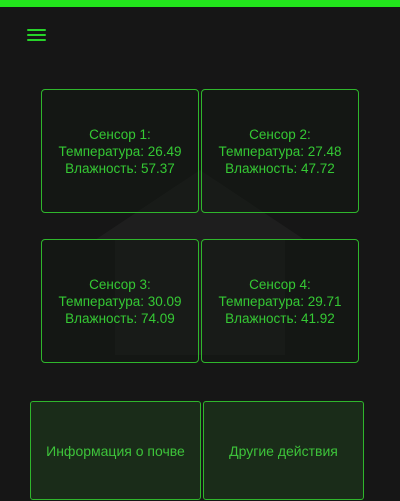 The image size is (400, 501). What do you see at coordinates (280, 168) in the screenshot?
I see `sensor-humidity: Влажность: 47.72` at bounding box center [280, 168].